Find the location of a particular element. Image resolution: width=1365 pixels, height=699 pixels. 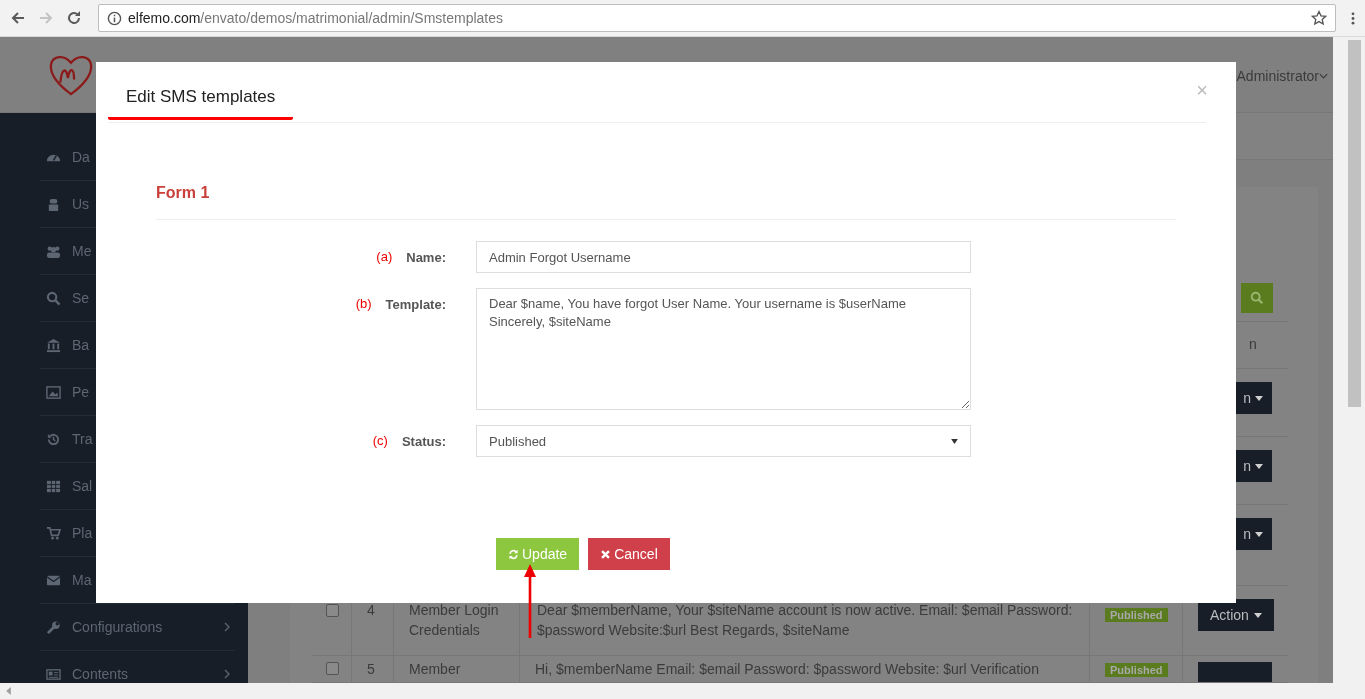

close-icon is located at coordinates (606, 554).